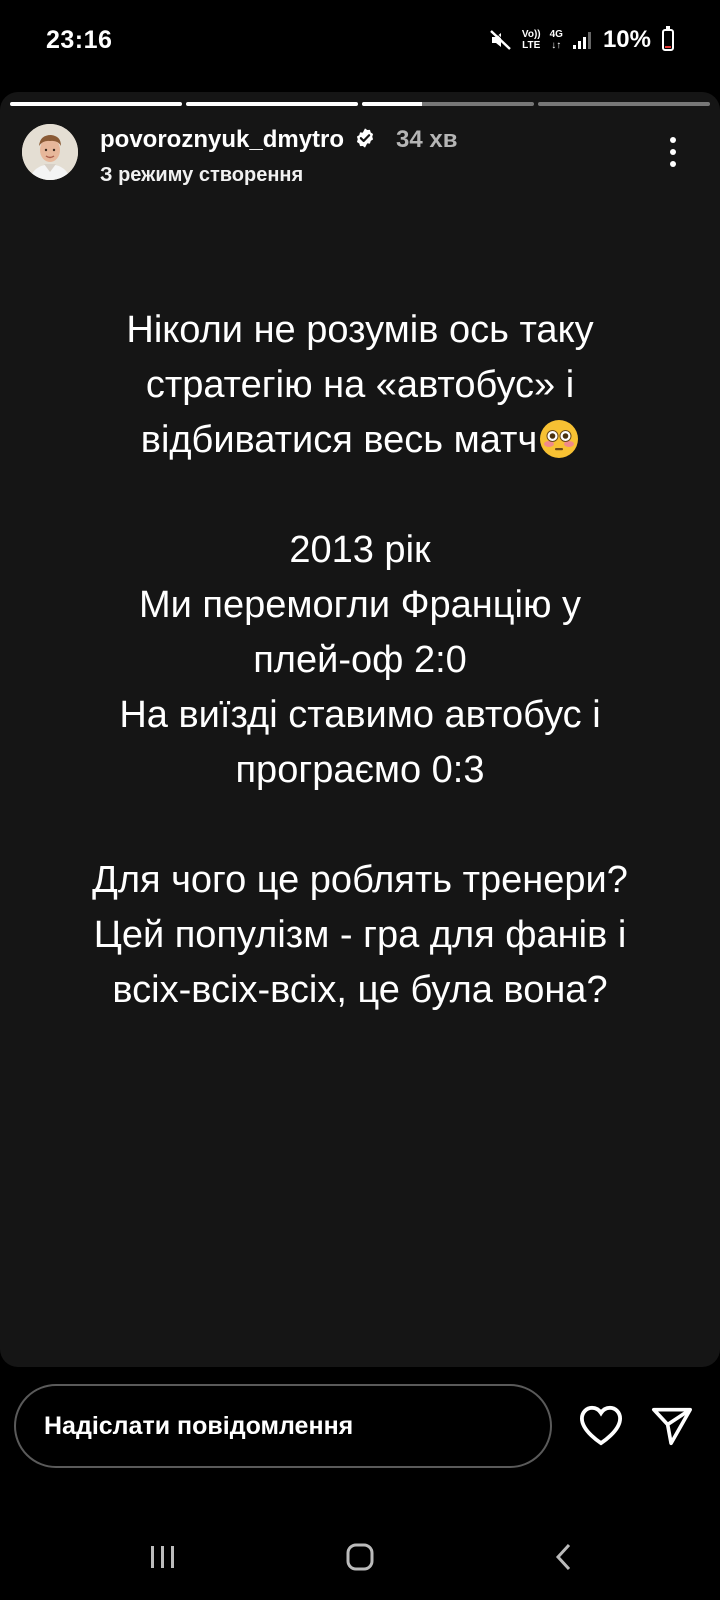  What do you see at coordinates (199, 1425) in the screenshot?
I see `message-input-placeholder: Надіслати повідомлення` at bounding box center [199, 1425].